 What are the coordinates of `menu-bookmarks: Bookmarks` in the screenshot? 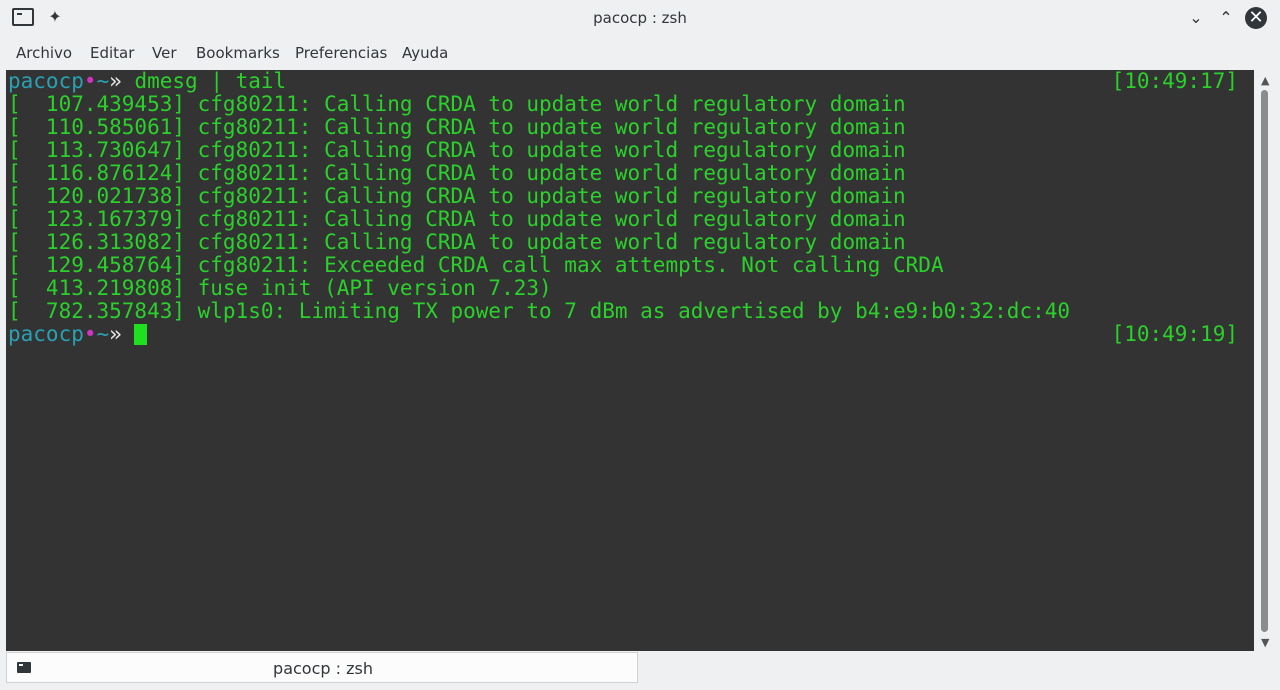 It's located at (238, 53).